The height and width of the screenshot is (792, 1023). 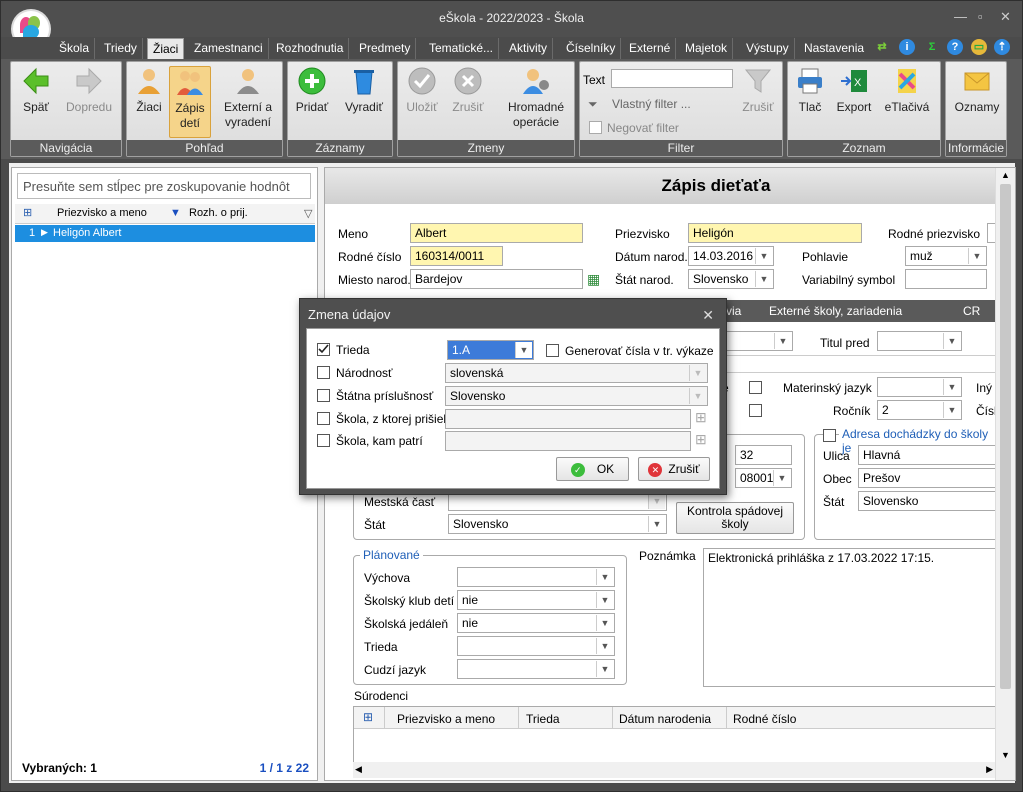 I want to click on filter-active-icon: ▼, so click(x=175, y=213).